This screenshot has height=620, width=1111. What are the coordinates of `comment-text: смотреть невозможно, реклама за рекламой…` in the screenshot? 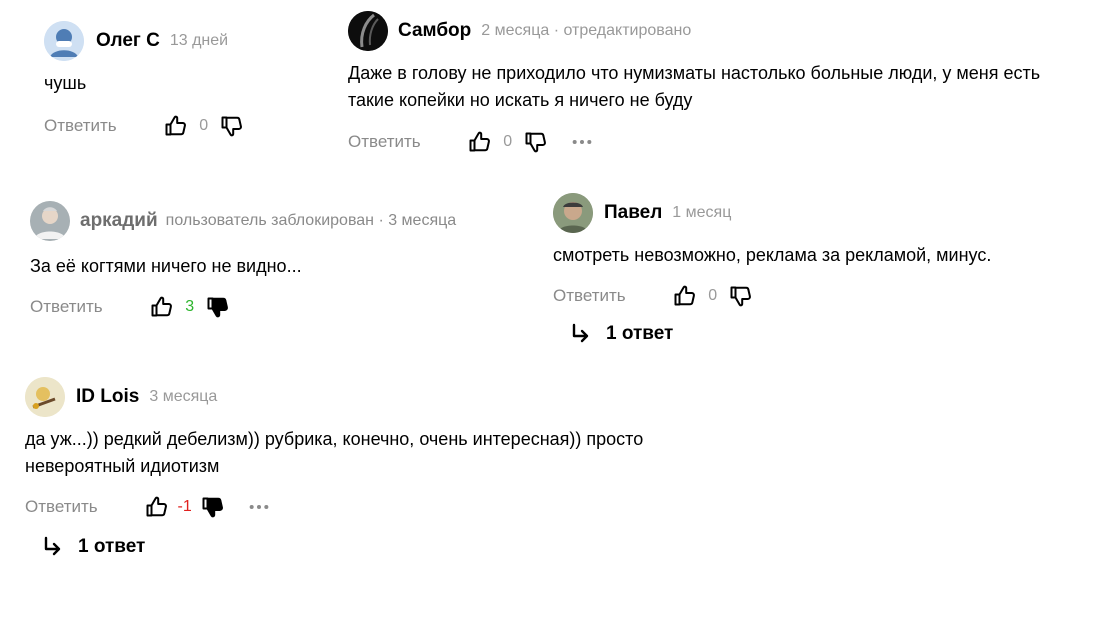 It's located at (772, 255).